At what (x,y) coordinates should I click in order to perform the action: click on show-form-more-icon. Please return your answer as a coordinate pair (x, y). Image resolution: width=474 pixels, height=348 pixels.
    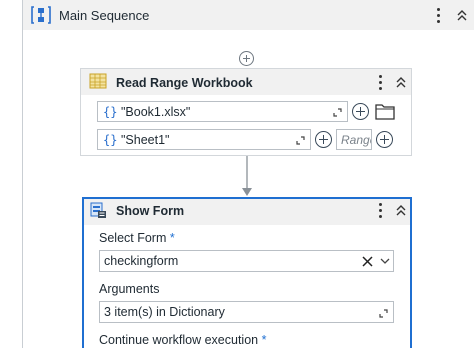
    Looking at the image, I should click on (380, 210).